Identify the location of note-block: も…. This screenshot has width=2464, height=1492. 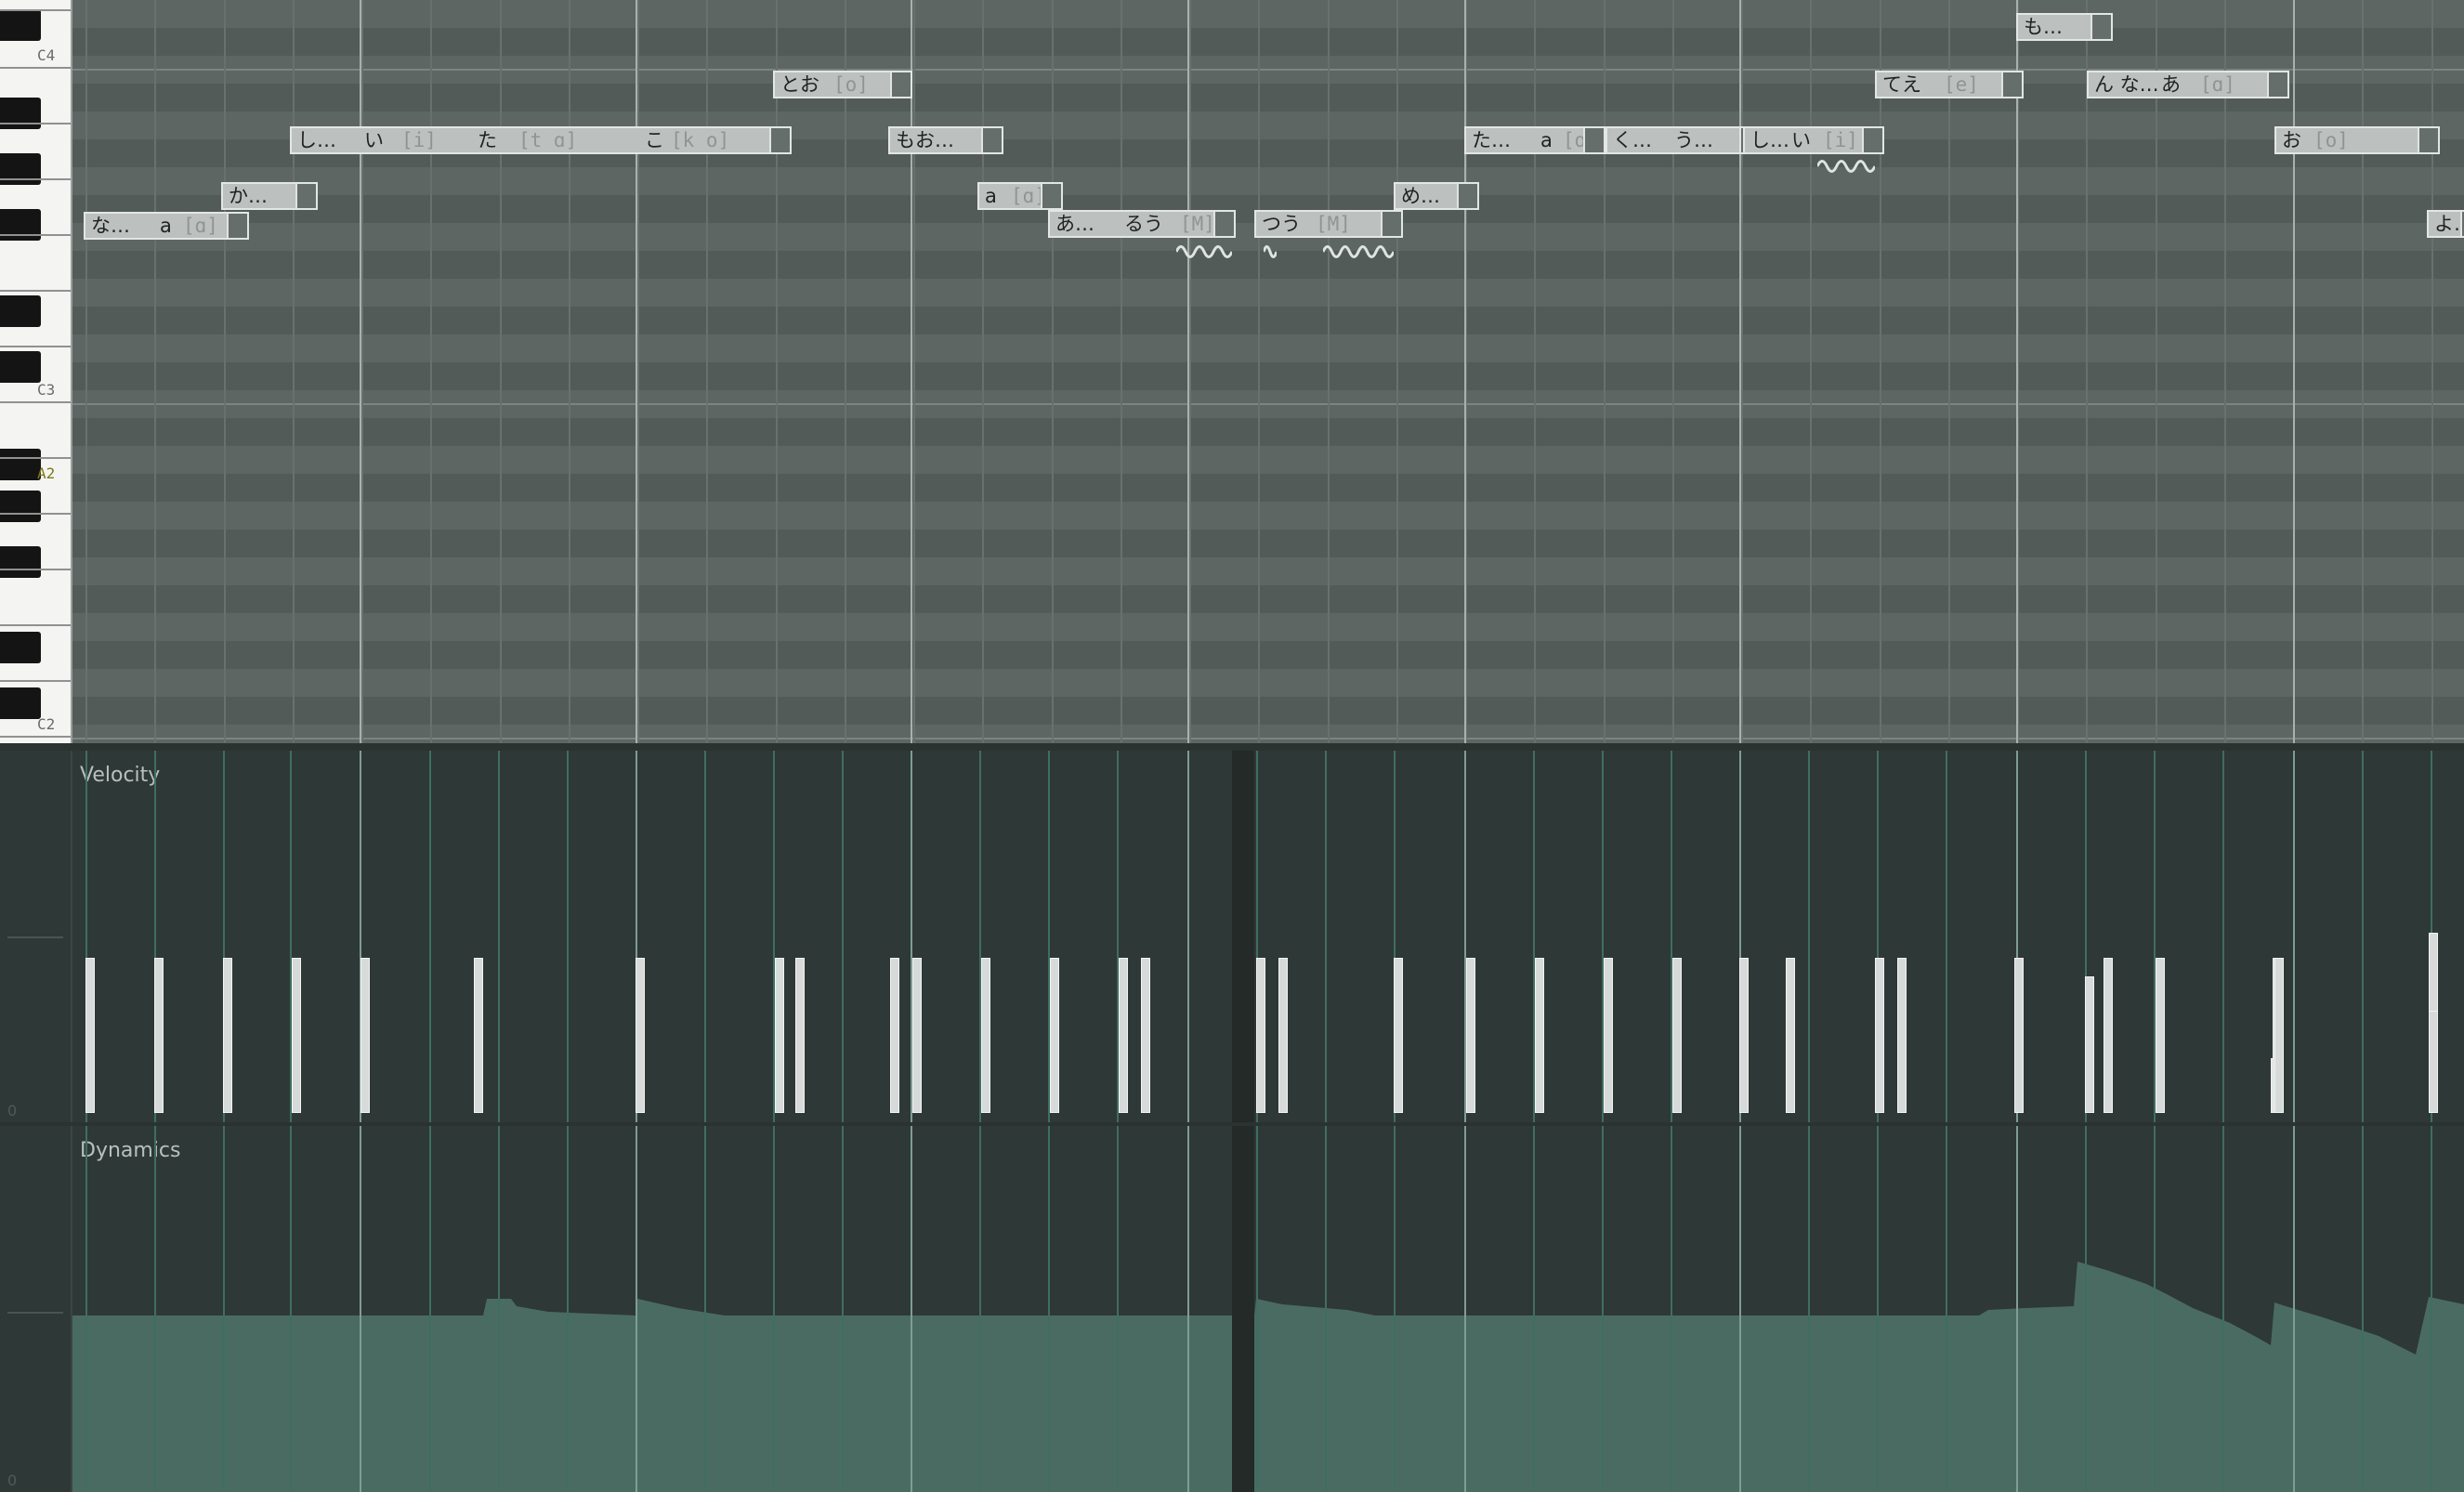
(2064, 27).